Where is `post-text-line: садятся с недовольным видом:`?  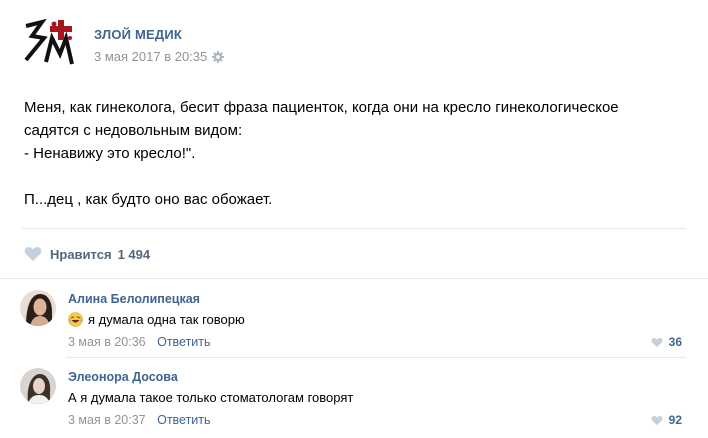
post-text-line: садятся с недовольным видом: is located at coordinates (133, 130).